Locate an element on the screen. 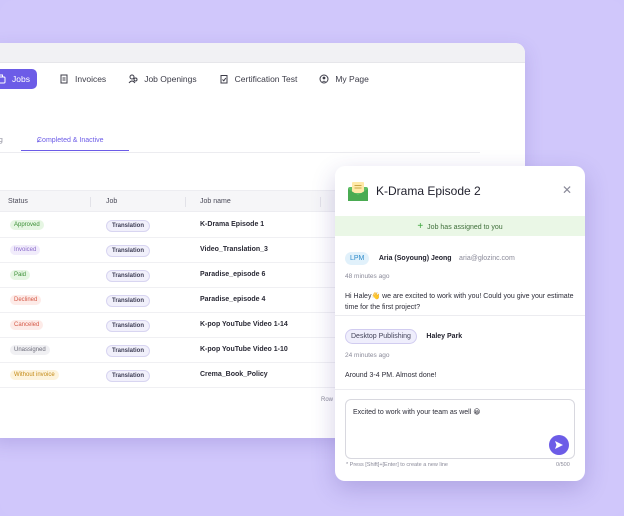 This screenshot has width=624, height=516. message-time: 48 minutes ago is located at coordinates (367, 276).